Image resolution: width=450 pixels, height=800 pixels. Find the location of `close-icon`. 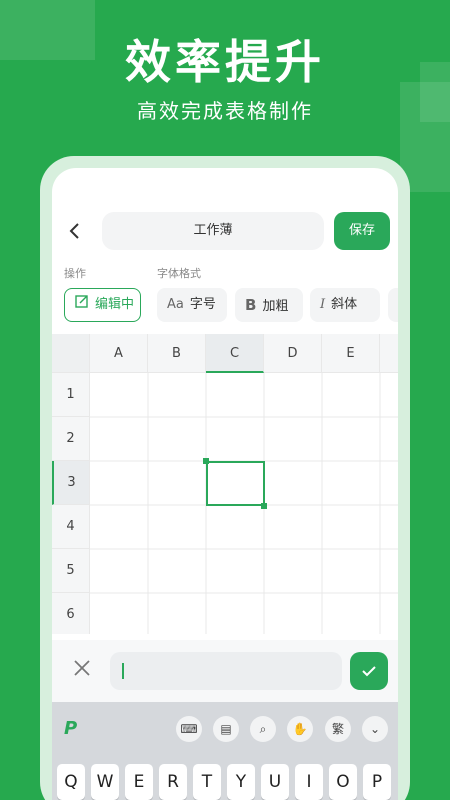

close-icon is located at coordinates (82, 668).